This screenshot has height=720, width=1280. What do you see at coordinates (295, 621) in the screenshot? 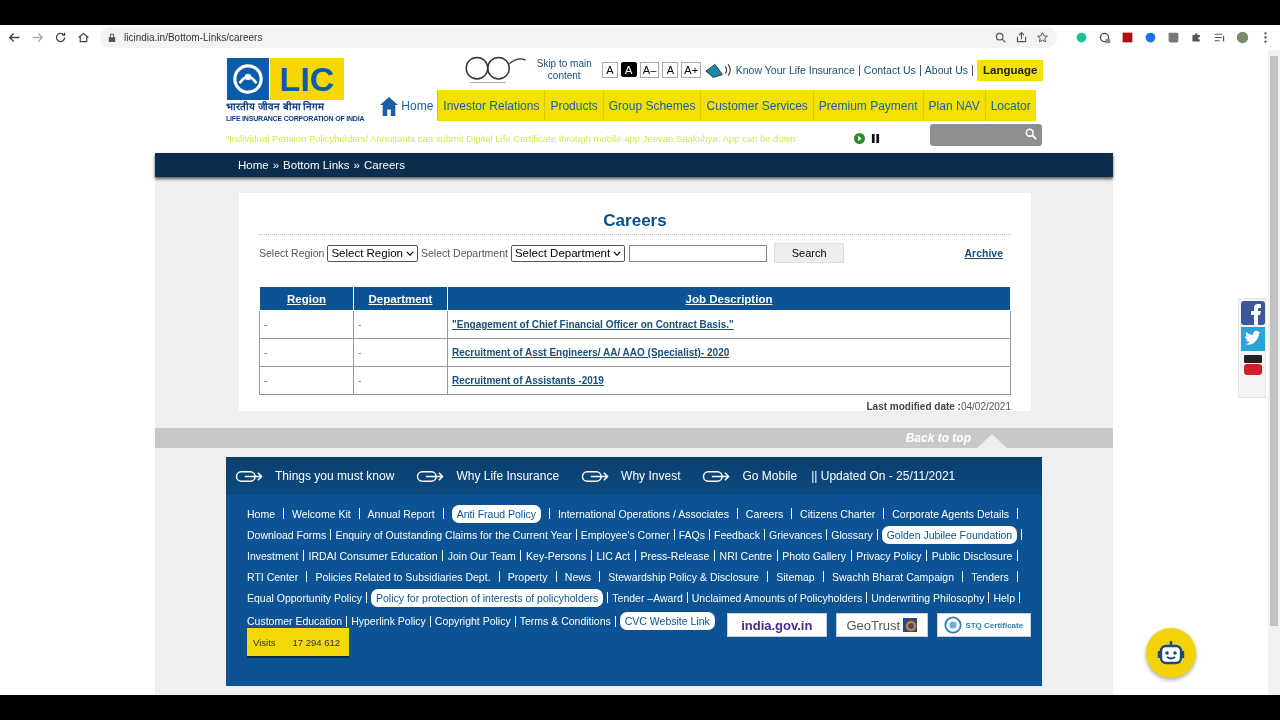
I see `footer-link: Customer Education` at bounding box center [295, 621].